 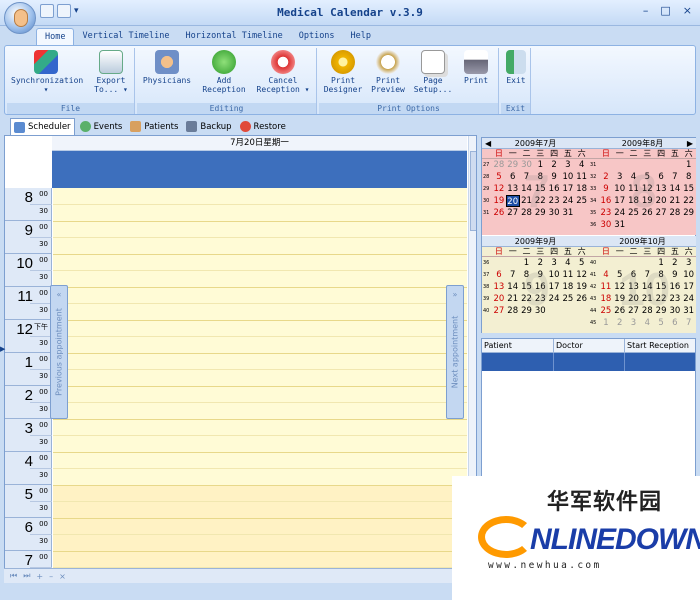 What do you see at coordinates (317, 37) in the screenshot?
I see `tab-options: Options` at bounding box center [317, 37].